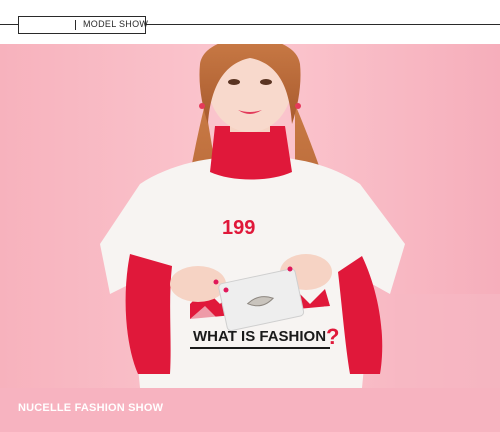 This screenshot has height=432, width=500. I want to click on model-show-tab: MODEL SHOW, so click(83, 25).